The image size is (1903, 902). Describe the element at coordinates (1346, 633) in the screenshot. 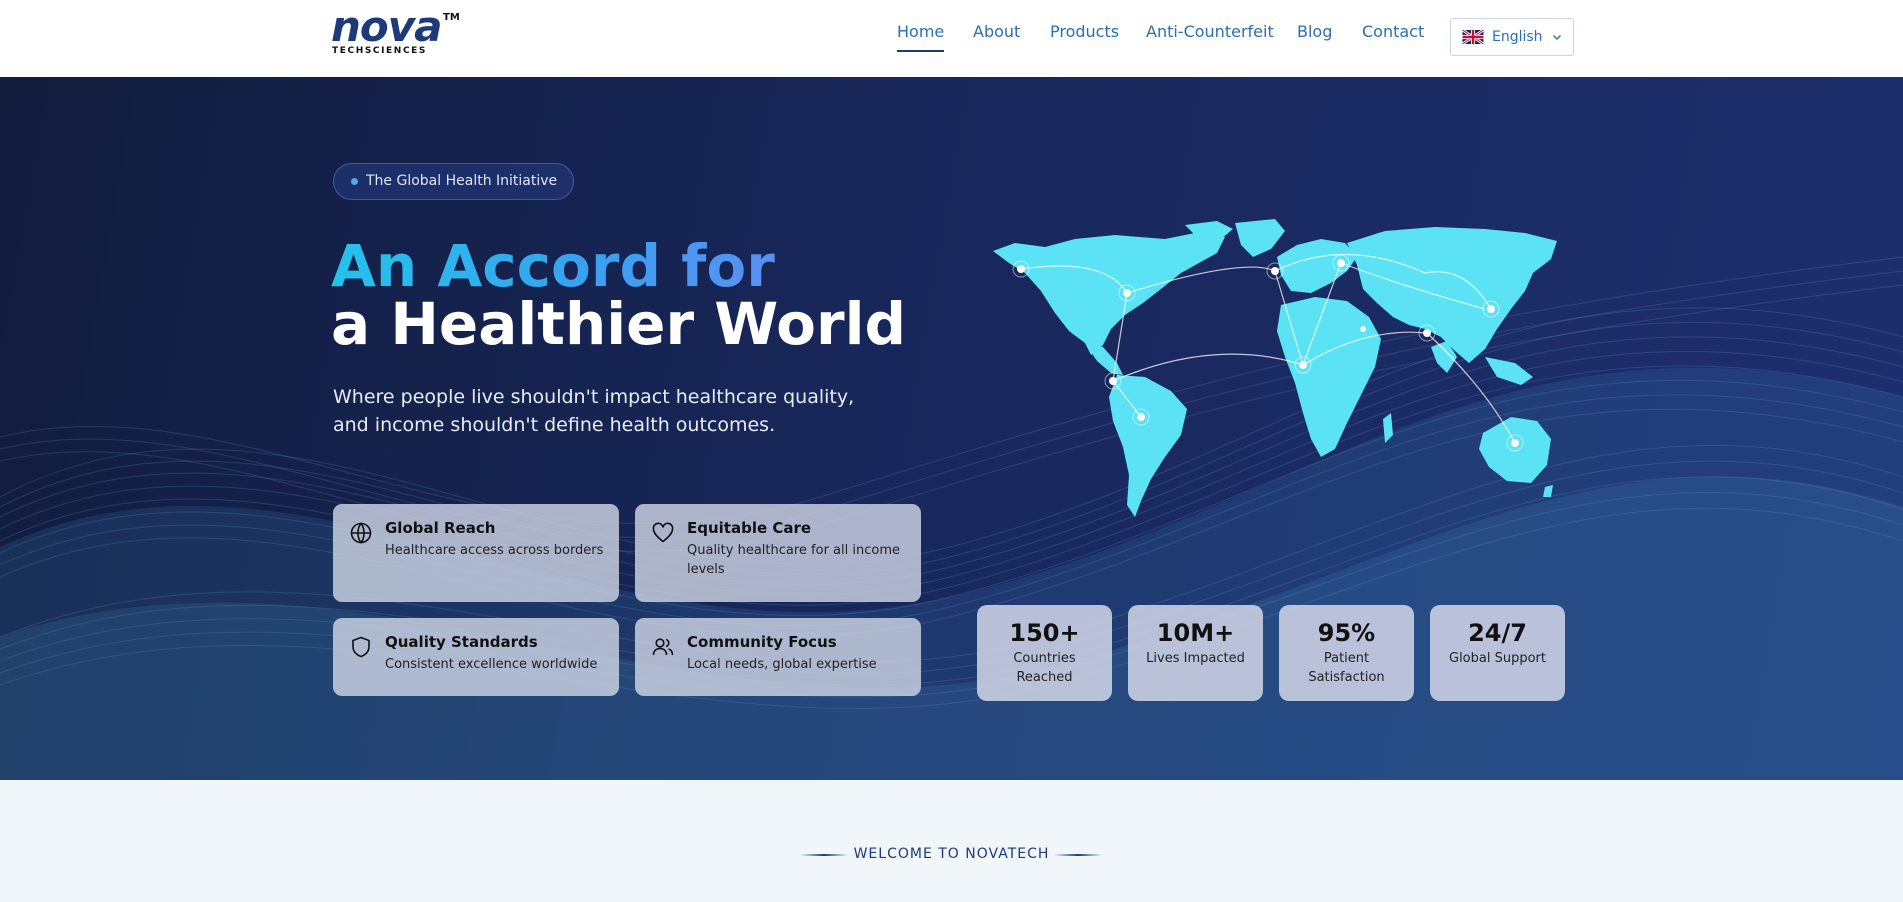

I see `stat-value: 95%` at that location.